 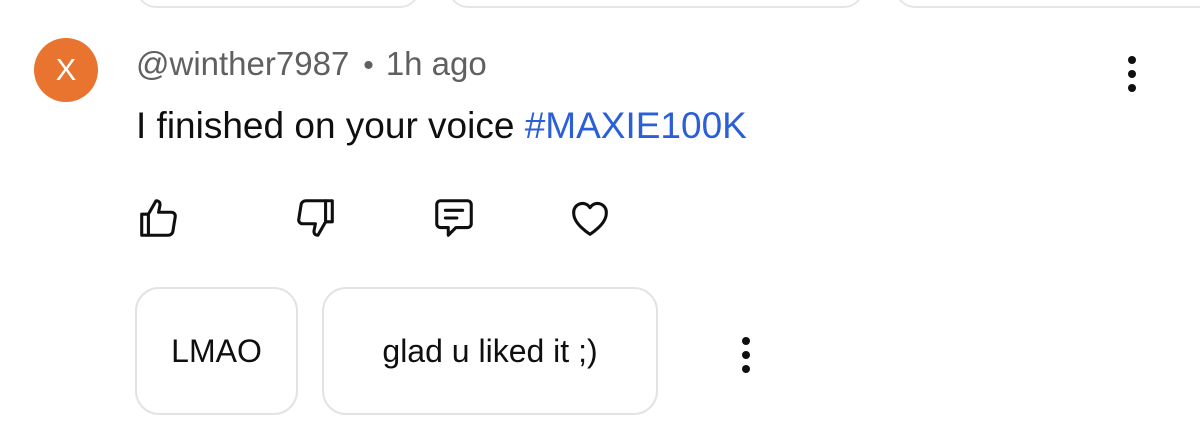 I want to click on heart-button, so click(x=590, y=218).